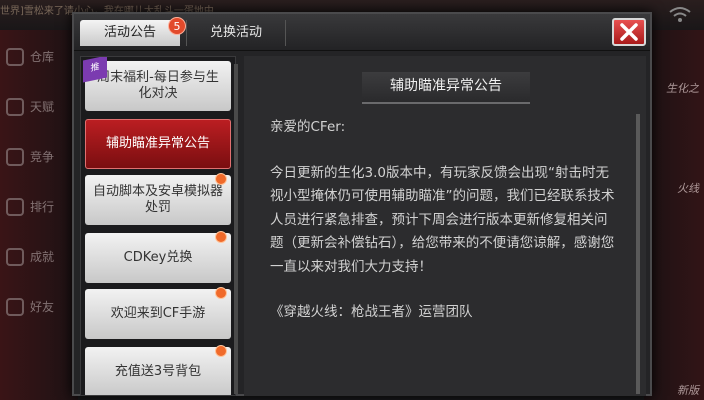 The image size is (704, 400). What do you see at coordinates (130, 33) in the screenshot?
I see `tab-announcements: 活动公告` at bounding box center [130, 33].